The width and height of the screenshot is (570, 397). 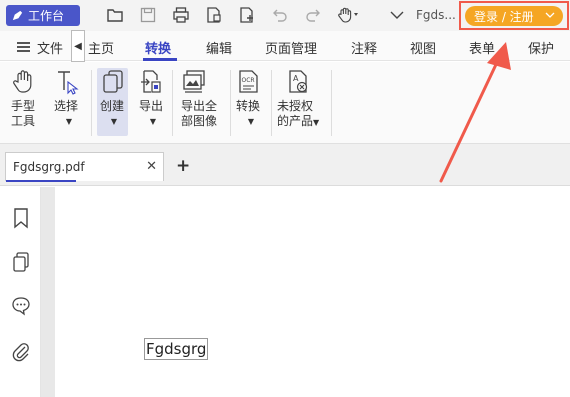 I want to click on unlicensed-document-icon: A, so click(x=298, y=81).